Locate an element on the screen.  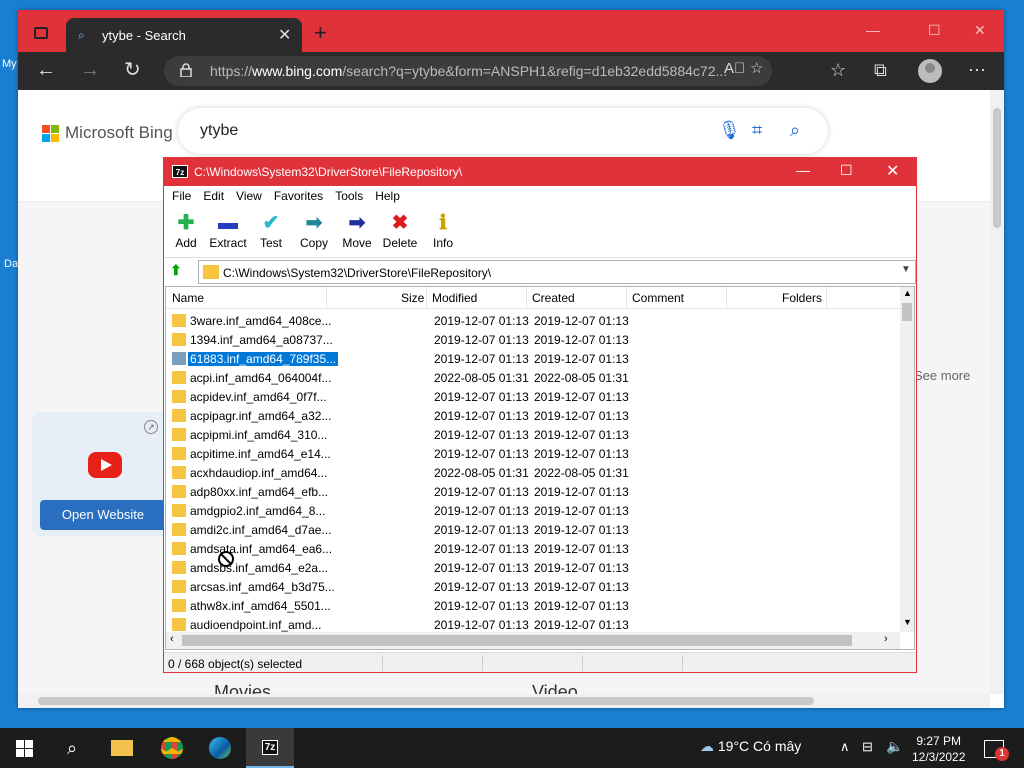
move-button: ➡ Move is located at coordinates (357, 231).